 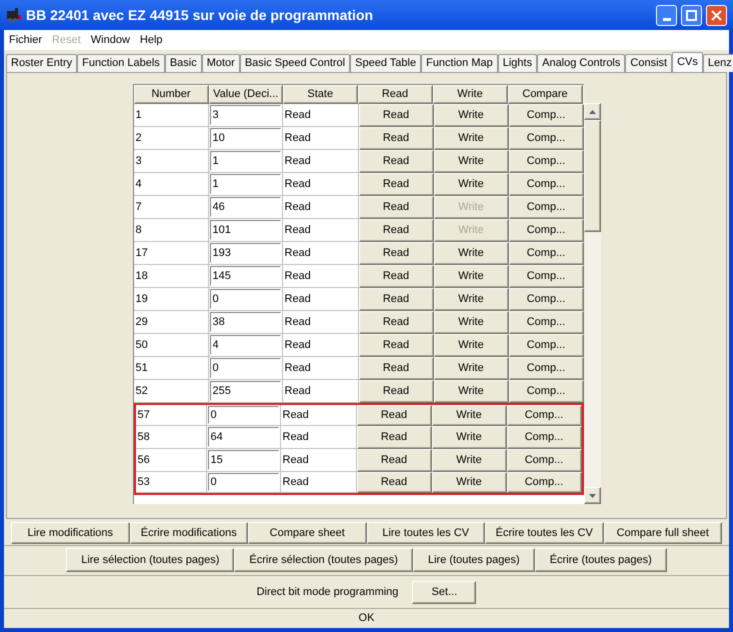 I want to click on tab: Basic, so click(x=183, y=63).